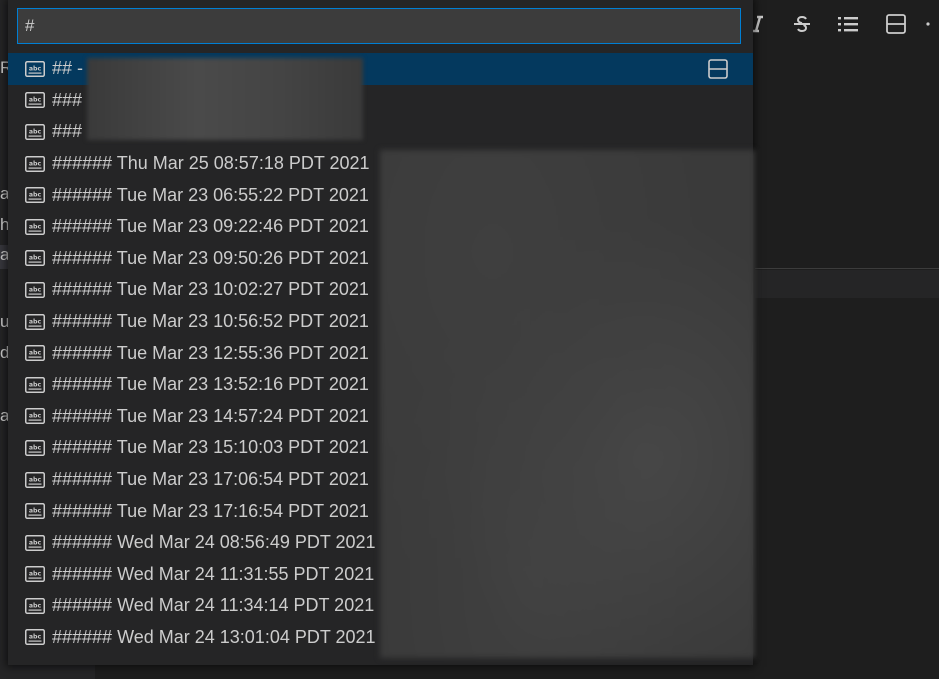 The image size is (939, 679). What do you see at coordinates (4, 352) in the screenshot?
I see `sidebar-fragment: d` at bounding box center [4, 352].